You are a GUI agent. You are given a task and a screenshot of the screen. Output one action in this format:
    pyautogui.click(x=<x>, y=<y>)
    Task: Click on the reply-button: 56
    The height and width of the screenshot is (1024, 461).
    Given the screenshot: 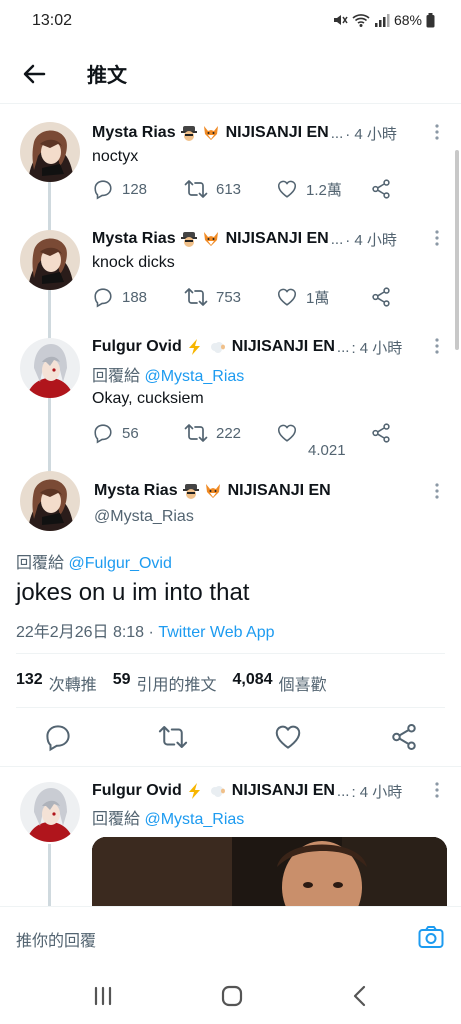 What is the action you would take?
    pyautogui.click(x=115, y=433)
    